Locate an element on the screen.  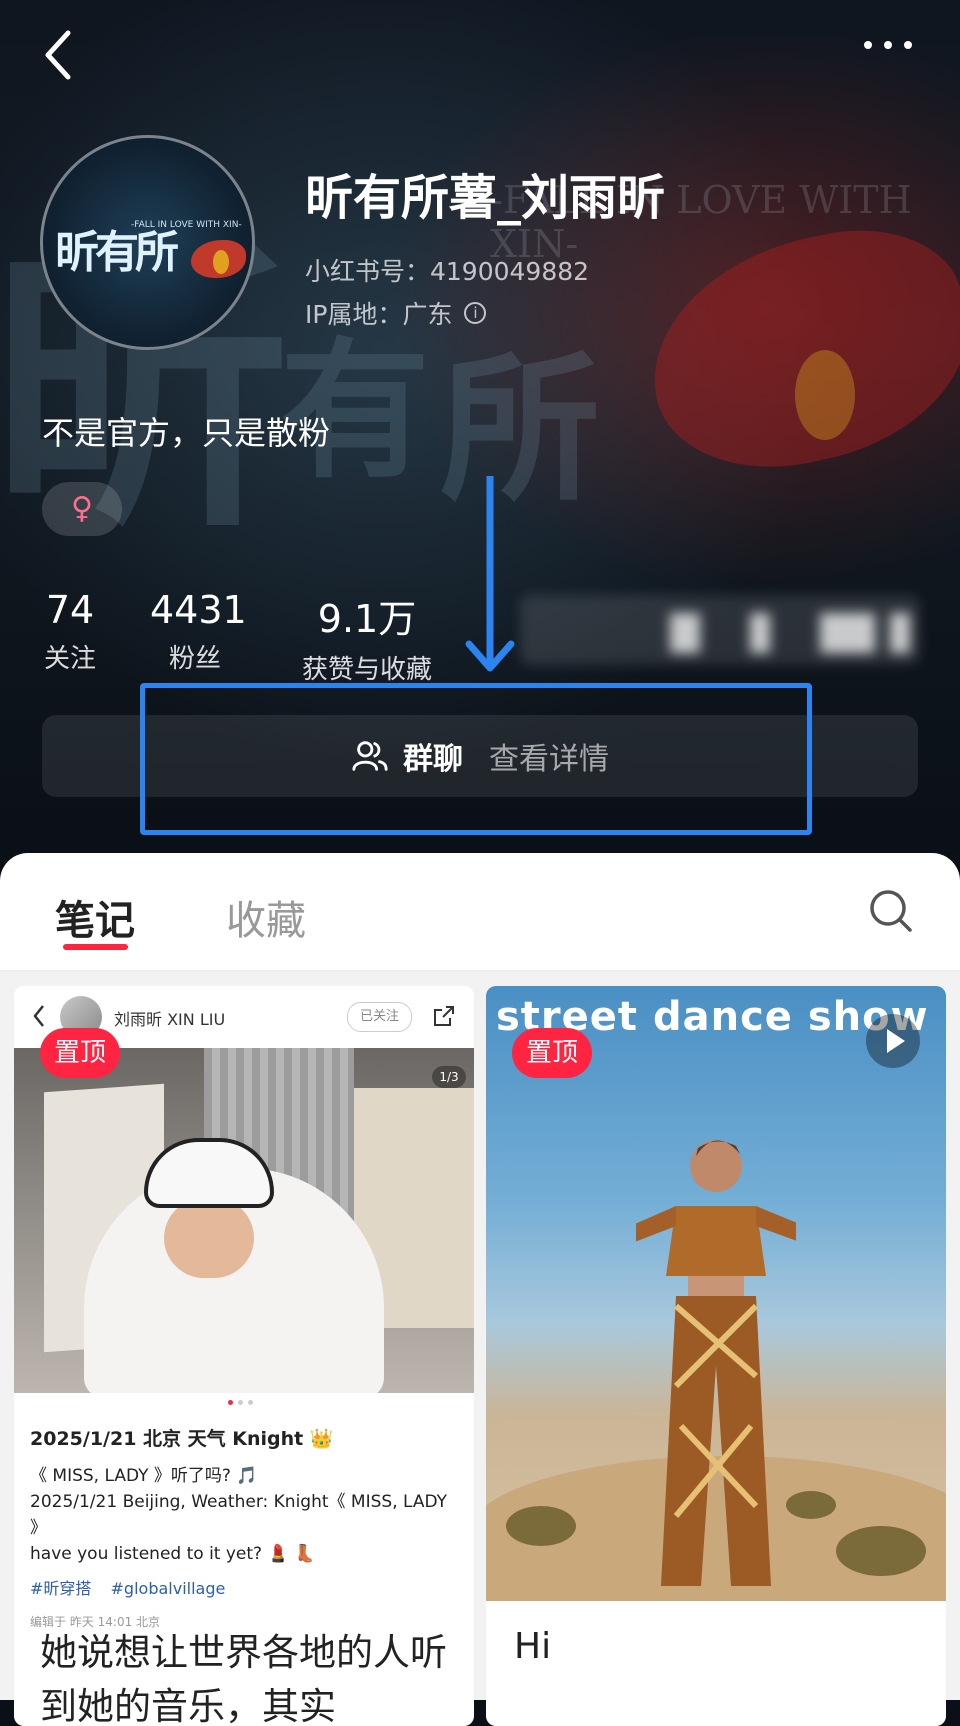
avatar-seed-icon is located at coordinates (221, 262).